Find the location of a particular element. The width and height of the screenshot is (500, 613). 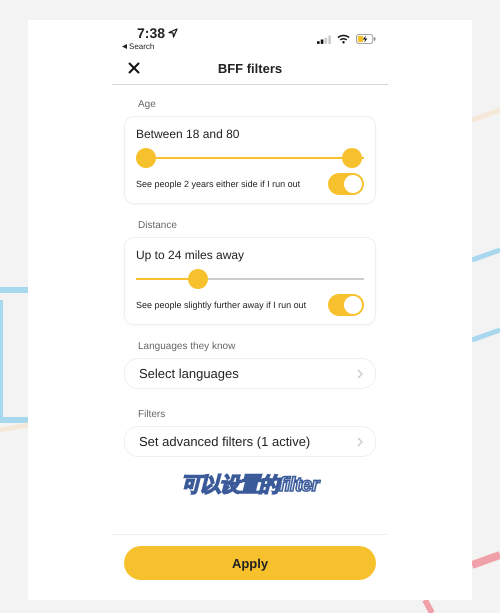

navigation-row: Set advanced filters (1 active) is located at coordinates (250, 441).